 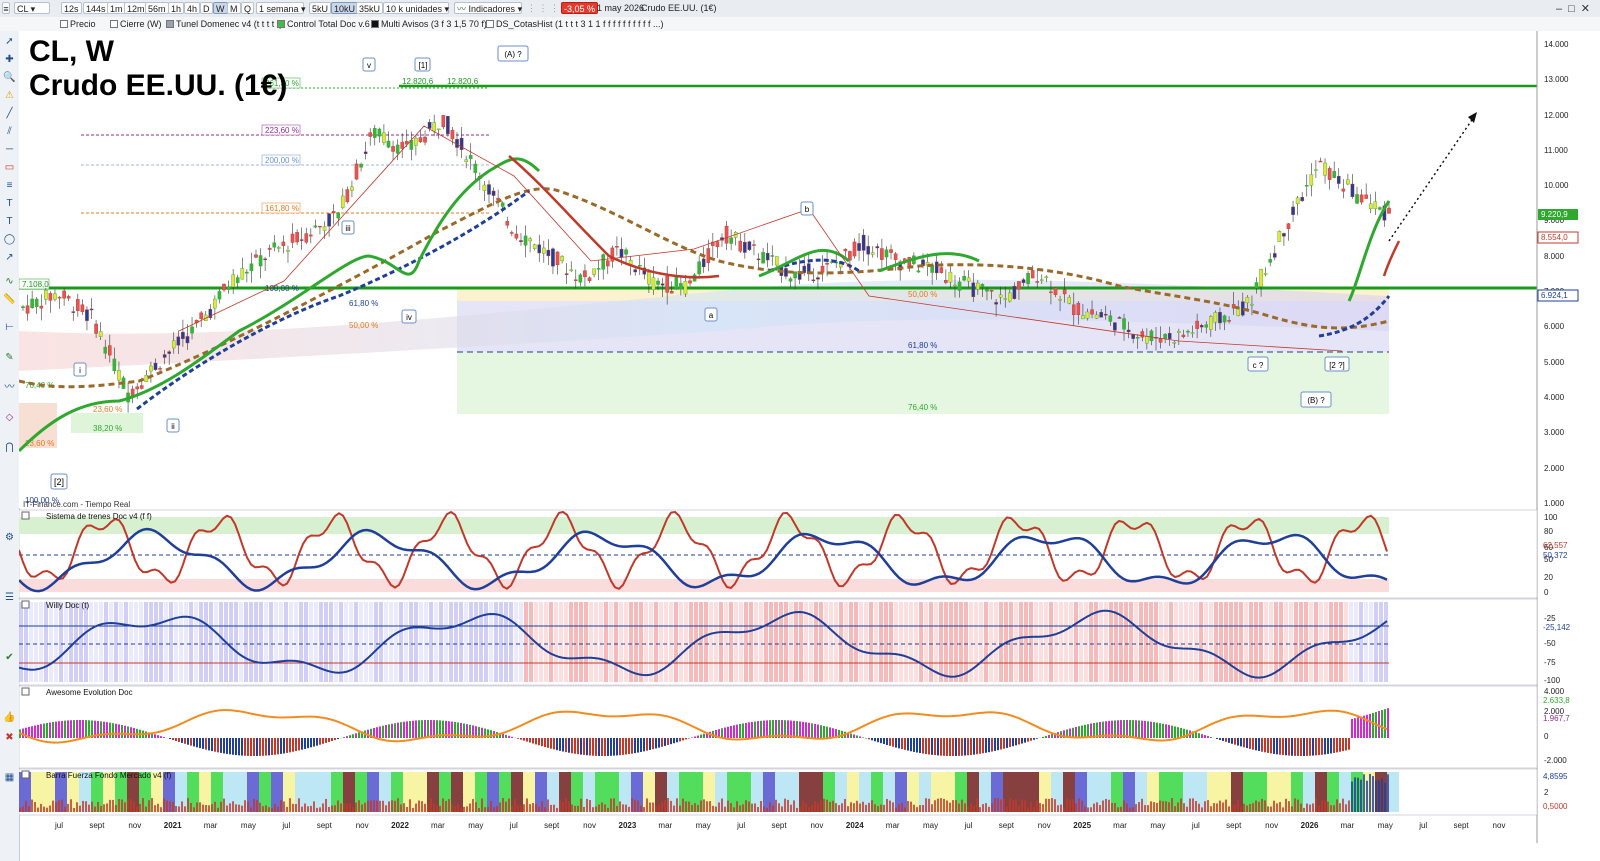 I want to click on fibonacci-icon: ≡, so click(x=9, y=185).